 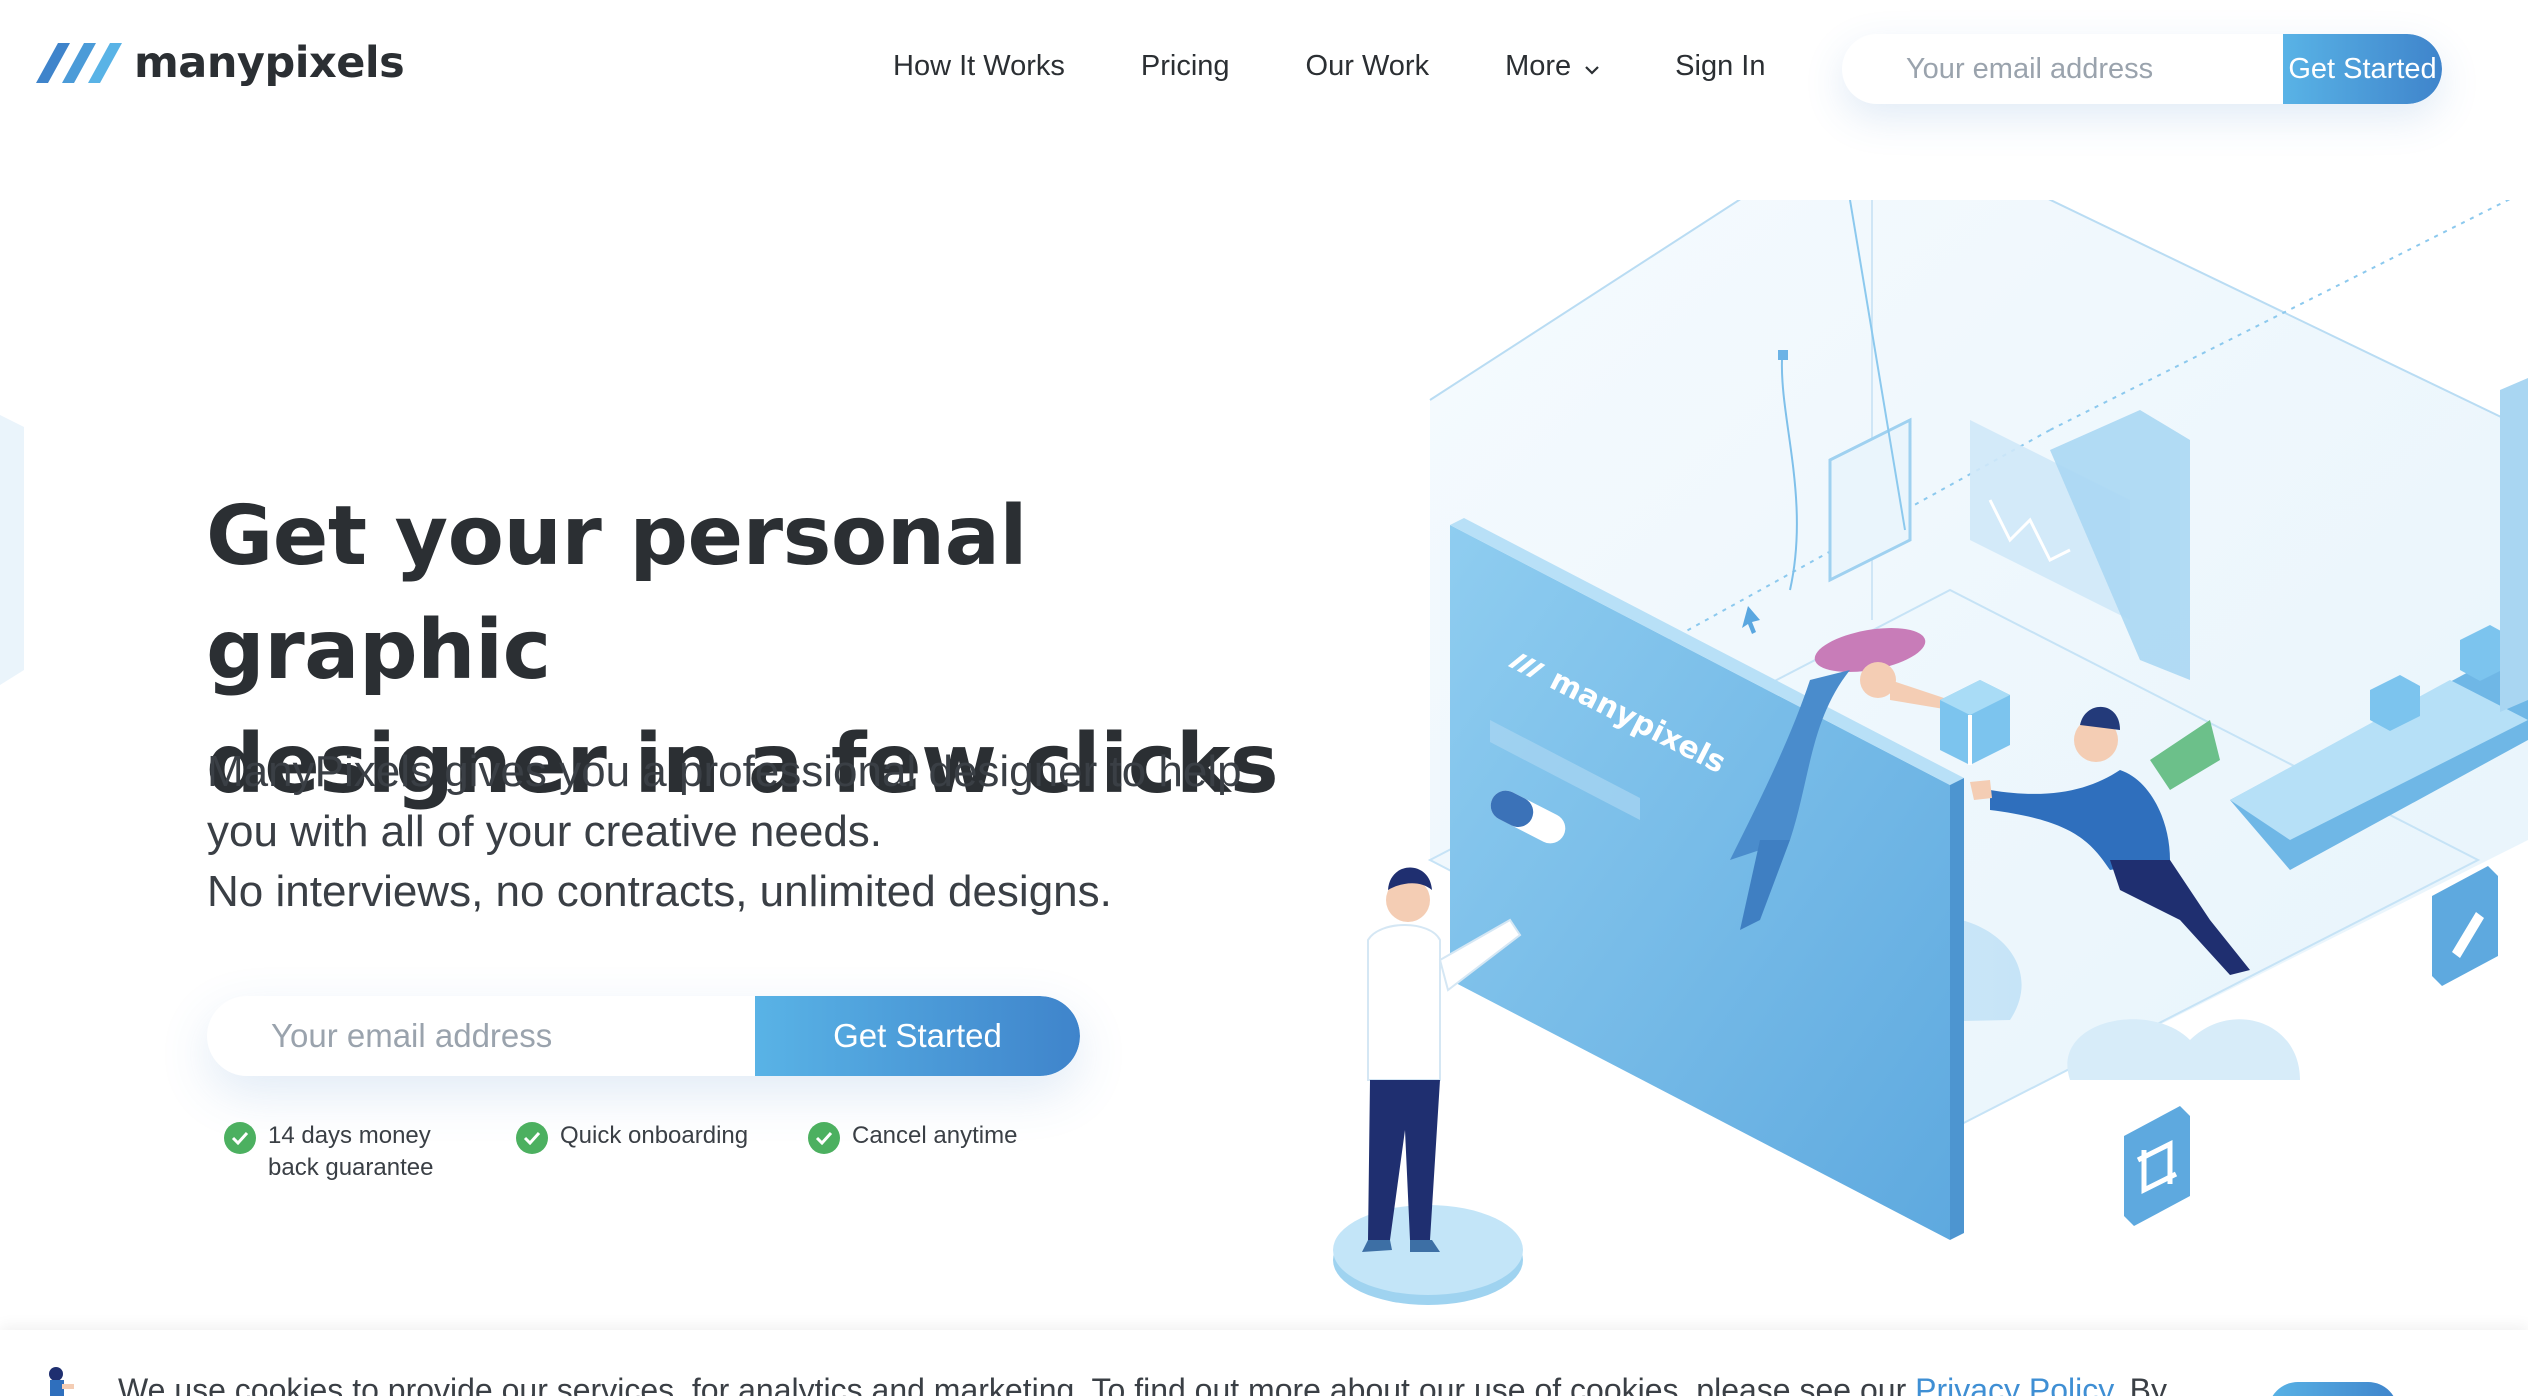 What do you see at coordinates (1592, 66) in the screenshot?
I see `chevron-down-icon` at bounding box center [1592, 66].